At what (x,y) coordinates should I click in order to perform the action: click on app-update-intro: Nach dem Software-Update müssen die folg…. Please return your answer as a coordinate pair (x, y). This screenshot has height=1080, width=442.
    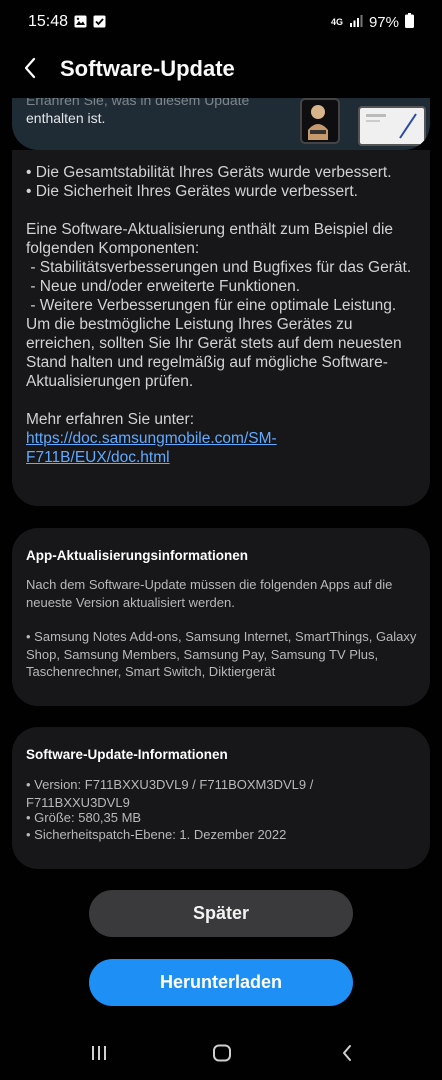
    Looking at the image, I should click on (211, 593).